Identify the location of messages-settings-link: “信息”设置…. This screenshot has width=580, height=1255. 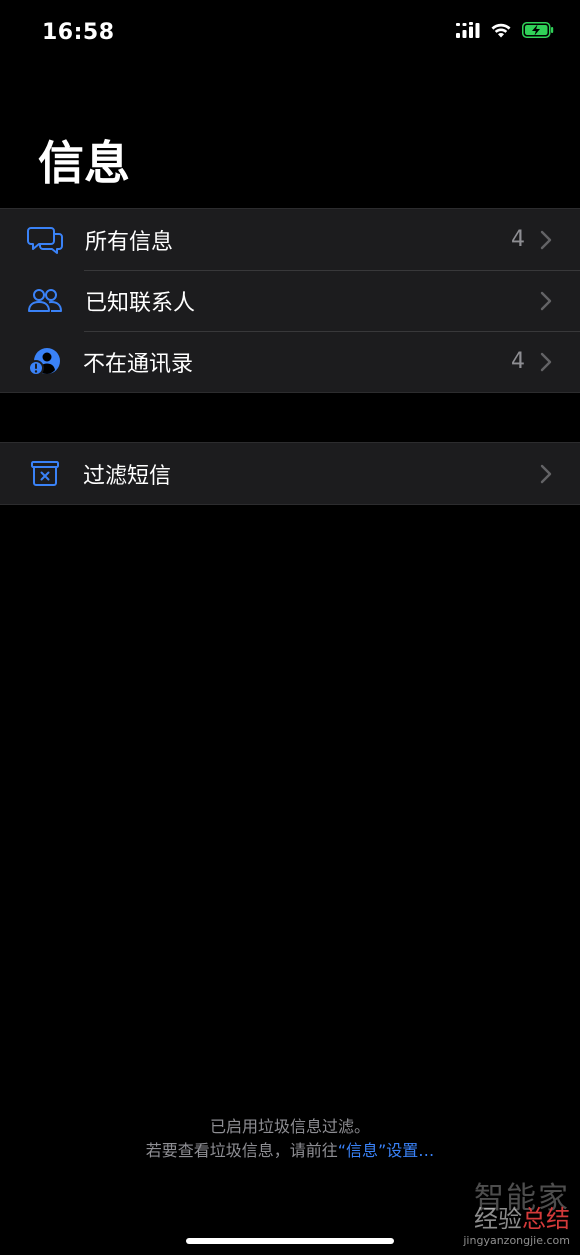
(386, 1150).